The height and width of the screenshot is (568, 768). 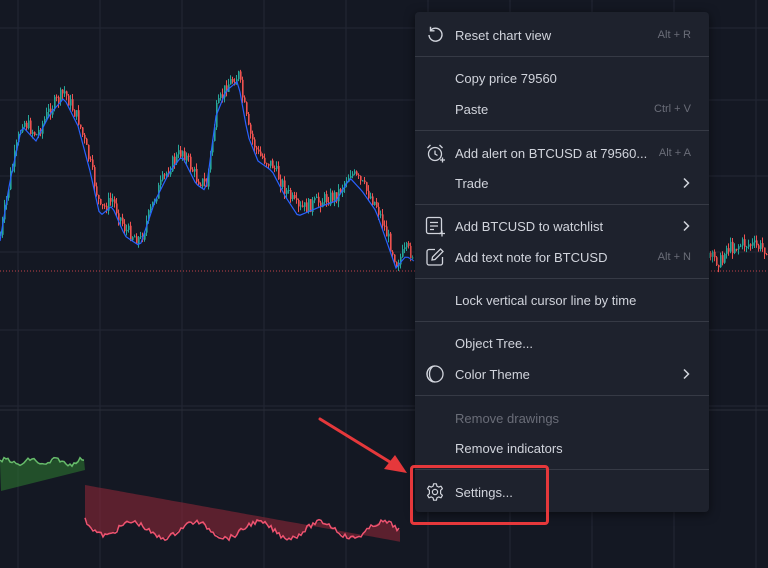 What do you see at coordinates (686, 226) in the screenshot?
I see `chevron-right-icon` at bounding box center [686, 226].